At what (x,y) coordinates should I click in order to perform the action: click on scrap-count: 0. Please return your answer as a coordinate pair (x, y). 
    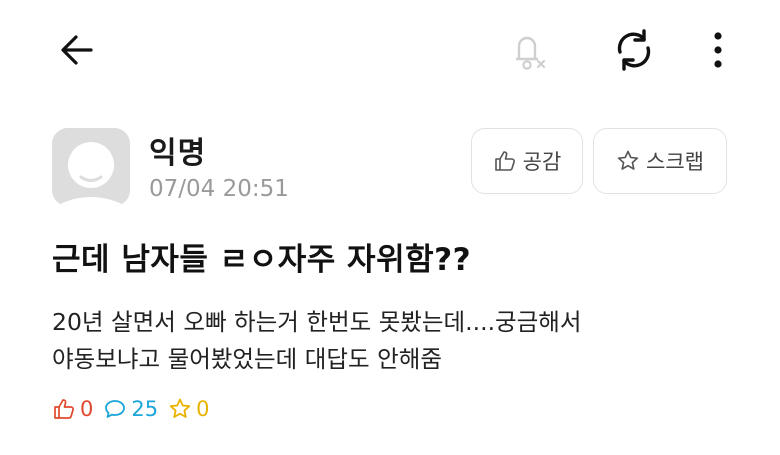
    Looking at the image, I should click on (203, 409).